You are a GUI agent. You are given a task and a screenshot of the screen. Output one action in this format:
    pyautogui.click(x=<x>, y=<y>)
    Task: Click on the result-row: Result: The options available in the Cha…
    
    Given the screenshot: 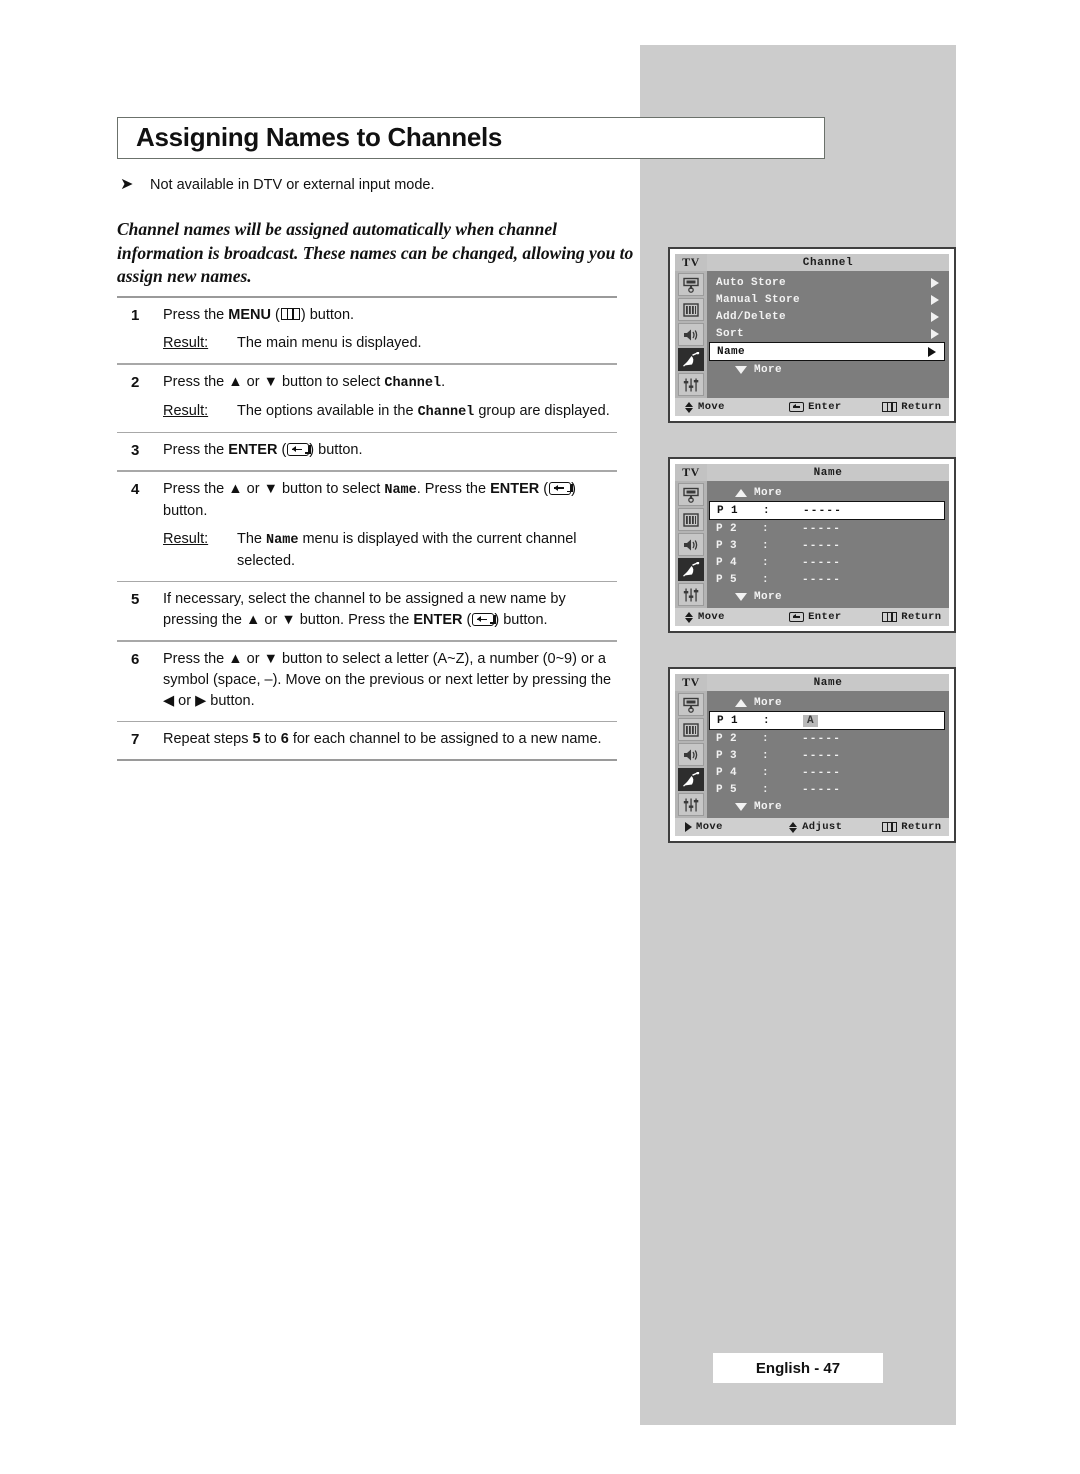 What is the action you would take?
    pyautogui.click(x=390, y=412)
    